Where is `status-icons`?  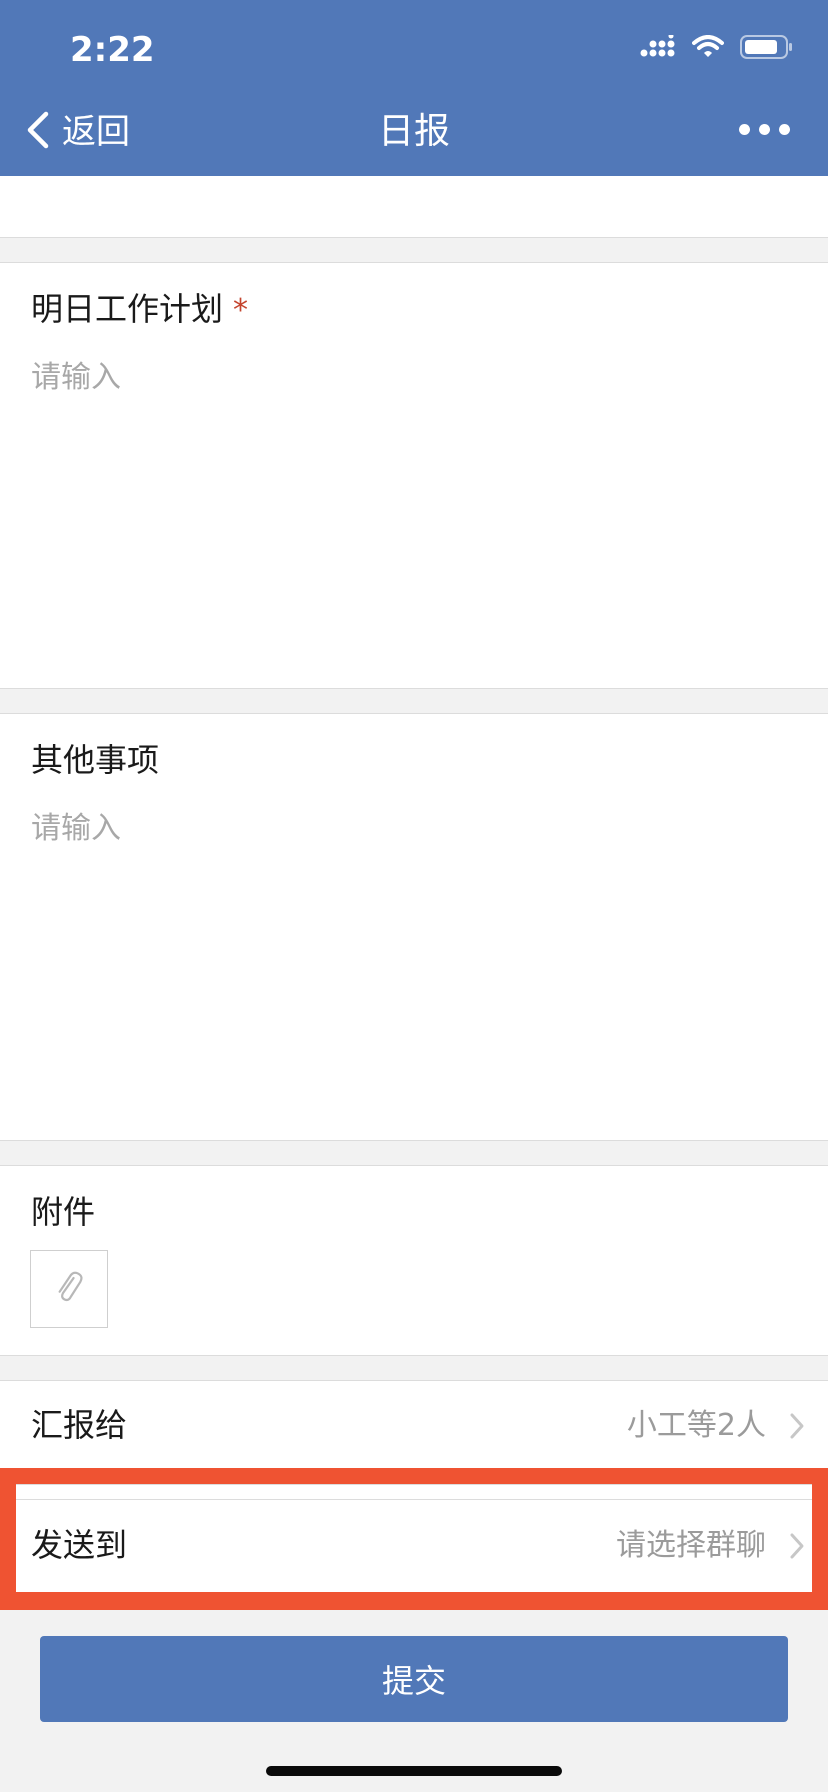 status-icons is located at coordinates (717, 48).